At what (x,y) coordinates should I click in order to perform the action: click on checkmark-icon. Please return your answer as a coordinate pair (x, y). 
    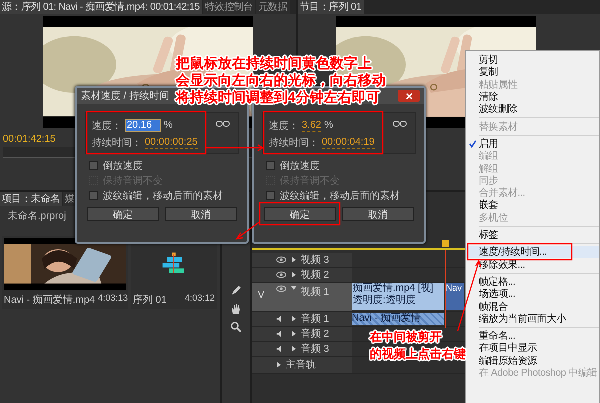
    Looking at the image, I should click on (472, 144).